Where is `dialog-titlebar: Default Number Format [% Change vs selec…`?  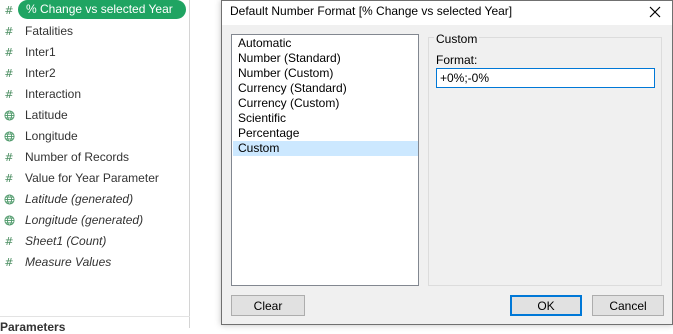
dialog-titlebar: Default Number Format [% Change vs selec… is located at coordinates (447, 13).